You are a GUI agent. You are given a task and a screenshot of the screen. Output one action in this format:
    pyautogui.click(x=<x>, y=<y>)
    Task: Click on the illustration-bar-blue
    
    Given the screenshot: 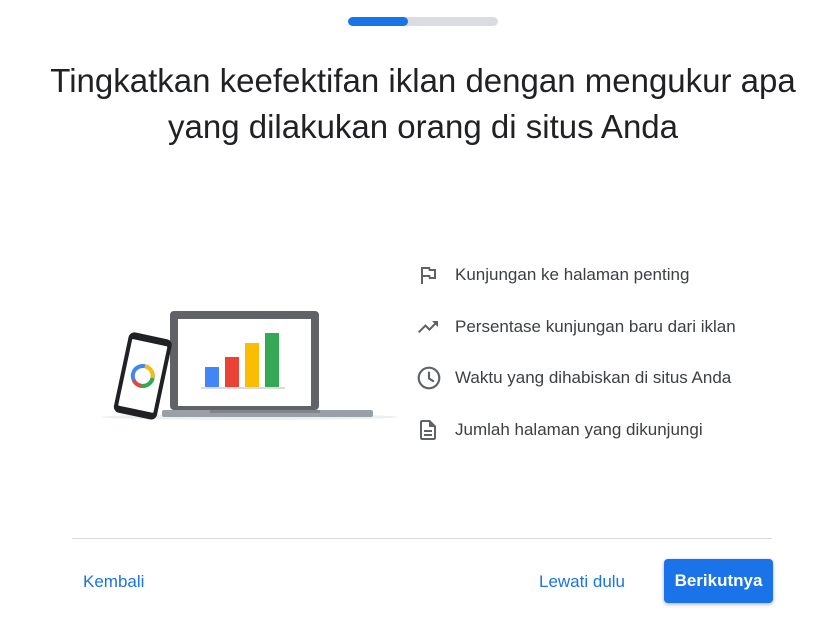 What is the action you would take?
    pyautogui.click(x=212, y=377)
    